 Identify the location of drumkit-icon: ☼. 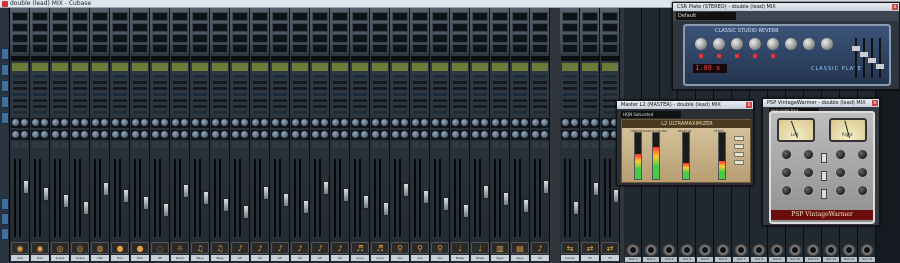
(180, 248).